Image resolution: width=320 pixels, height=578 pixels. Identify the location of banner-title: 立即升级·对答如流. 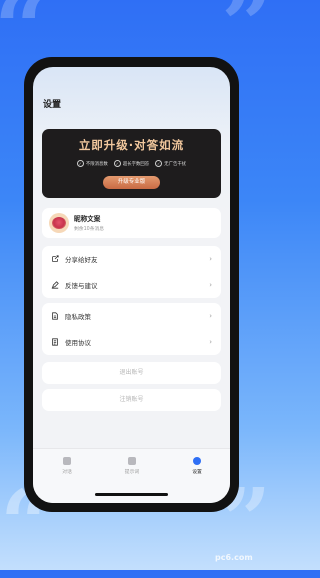
(131, 145).